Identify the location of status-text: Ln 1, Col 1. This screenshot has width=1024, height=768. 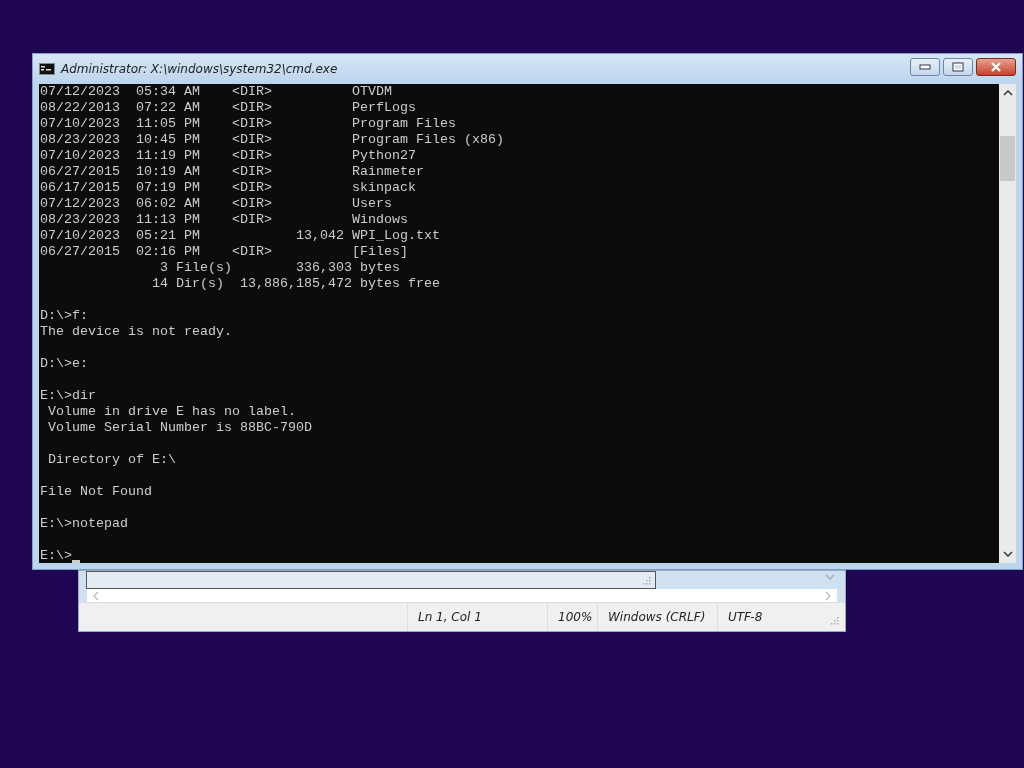
(477, 617).